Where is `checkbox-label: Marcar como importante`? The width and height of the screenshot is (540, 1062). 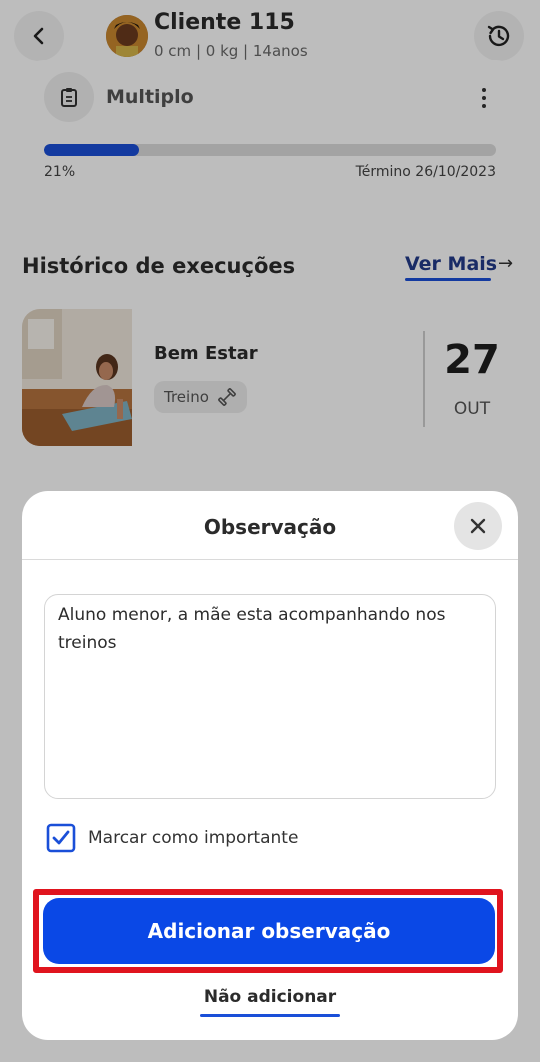
checkbox-label: Marcar como importante is located at coordinates (193, 838).